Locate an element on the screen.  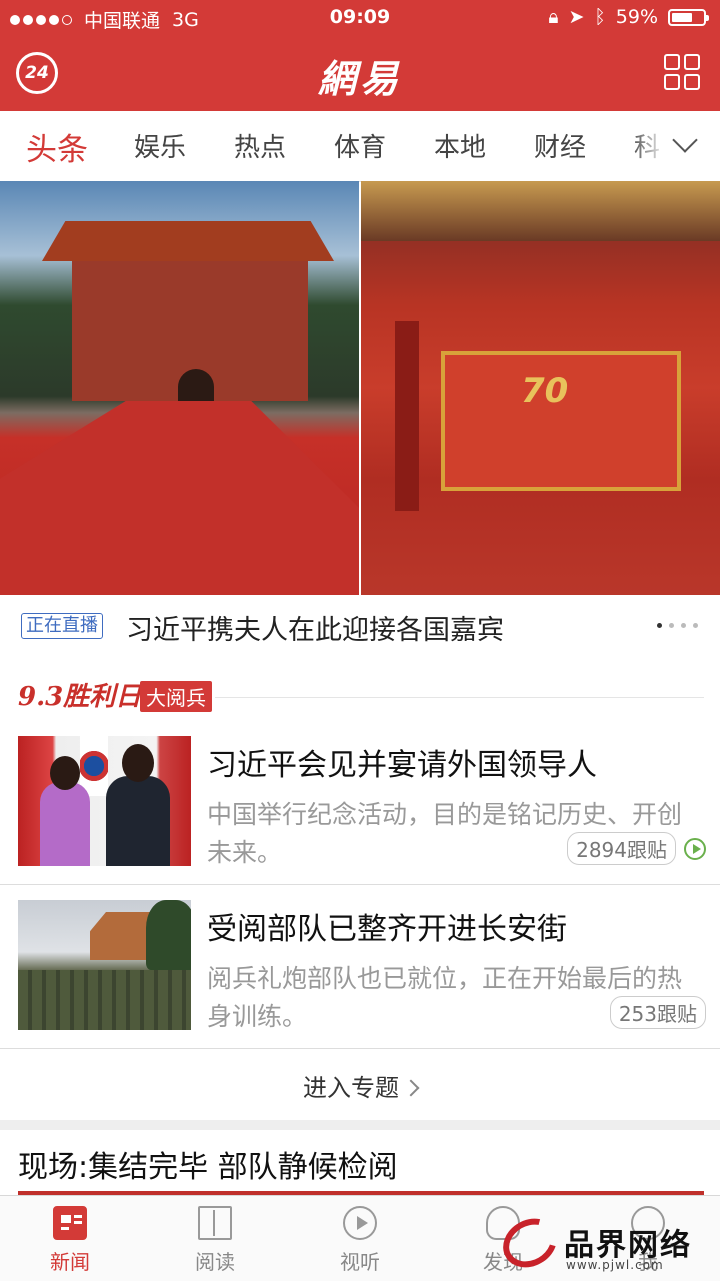
enter-topic-label: 进入专题 is located at coordinates (351, 1088).